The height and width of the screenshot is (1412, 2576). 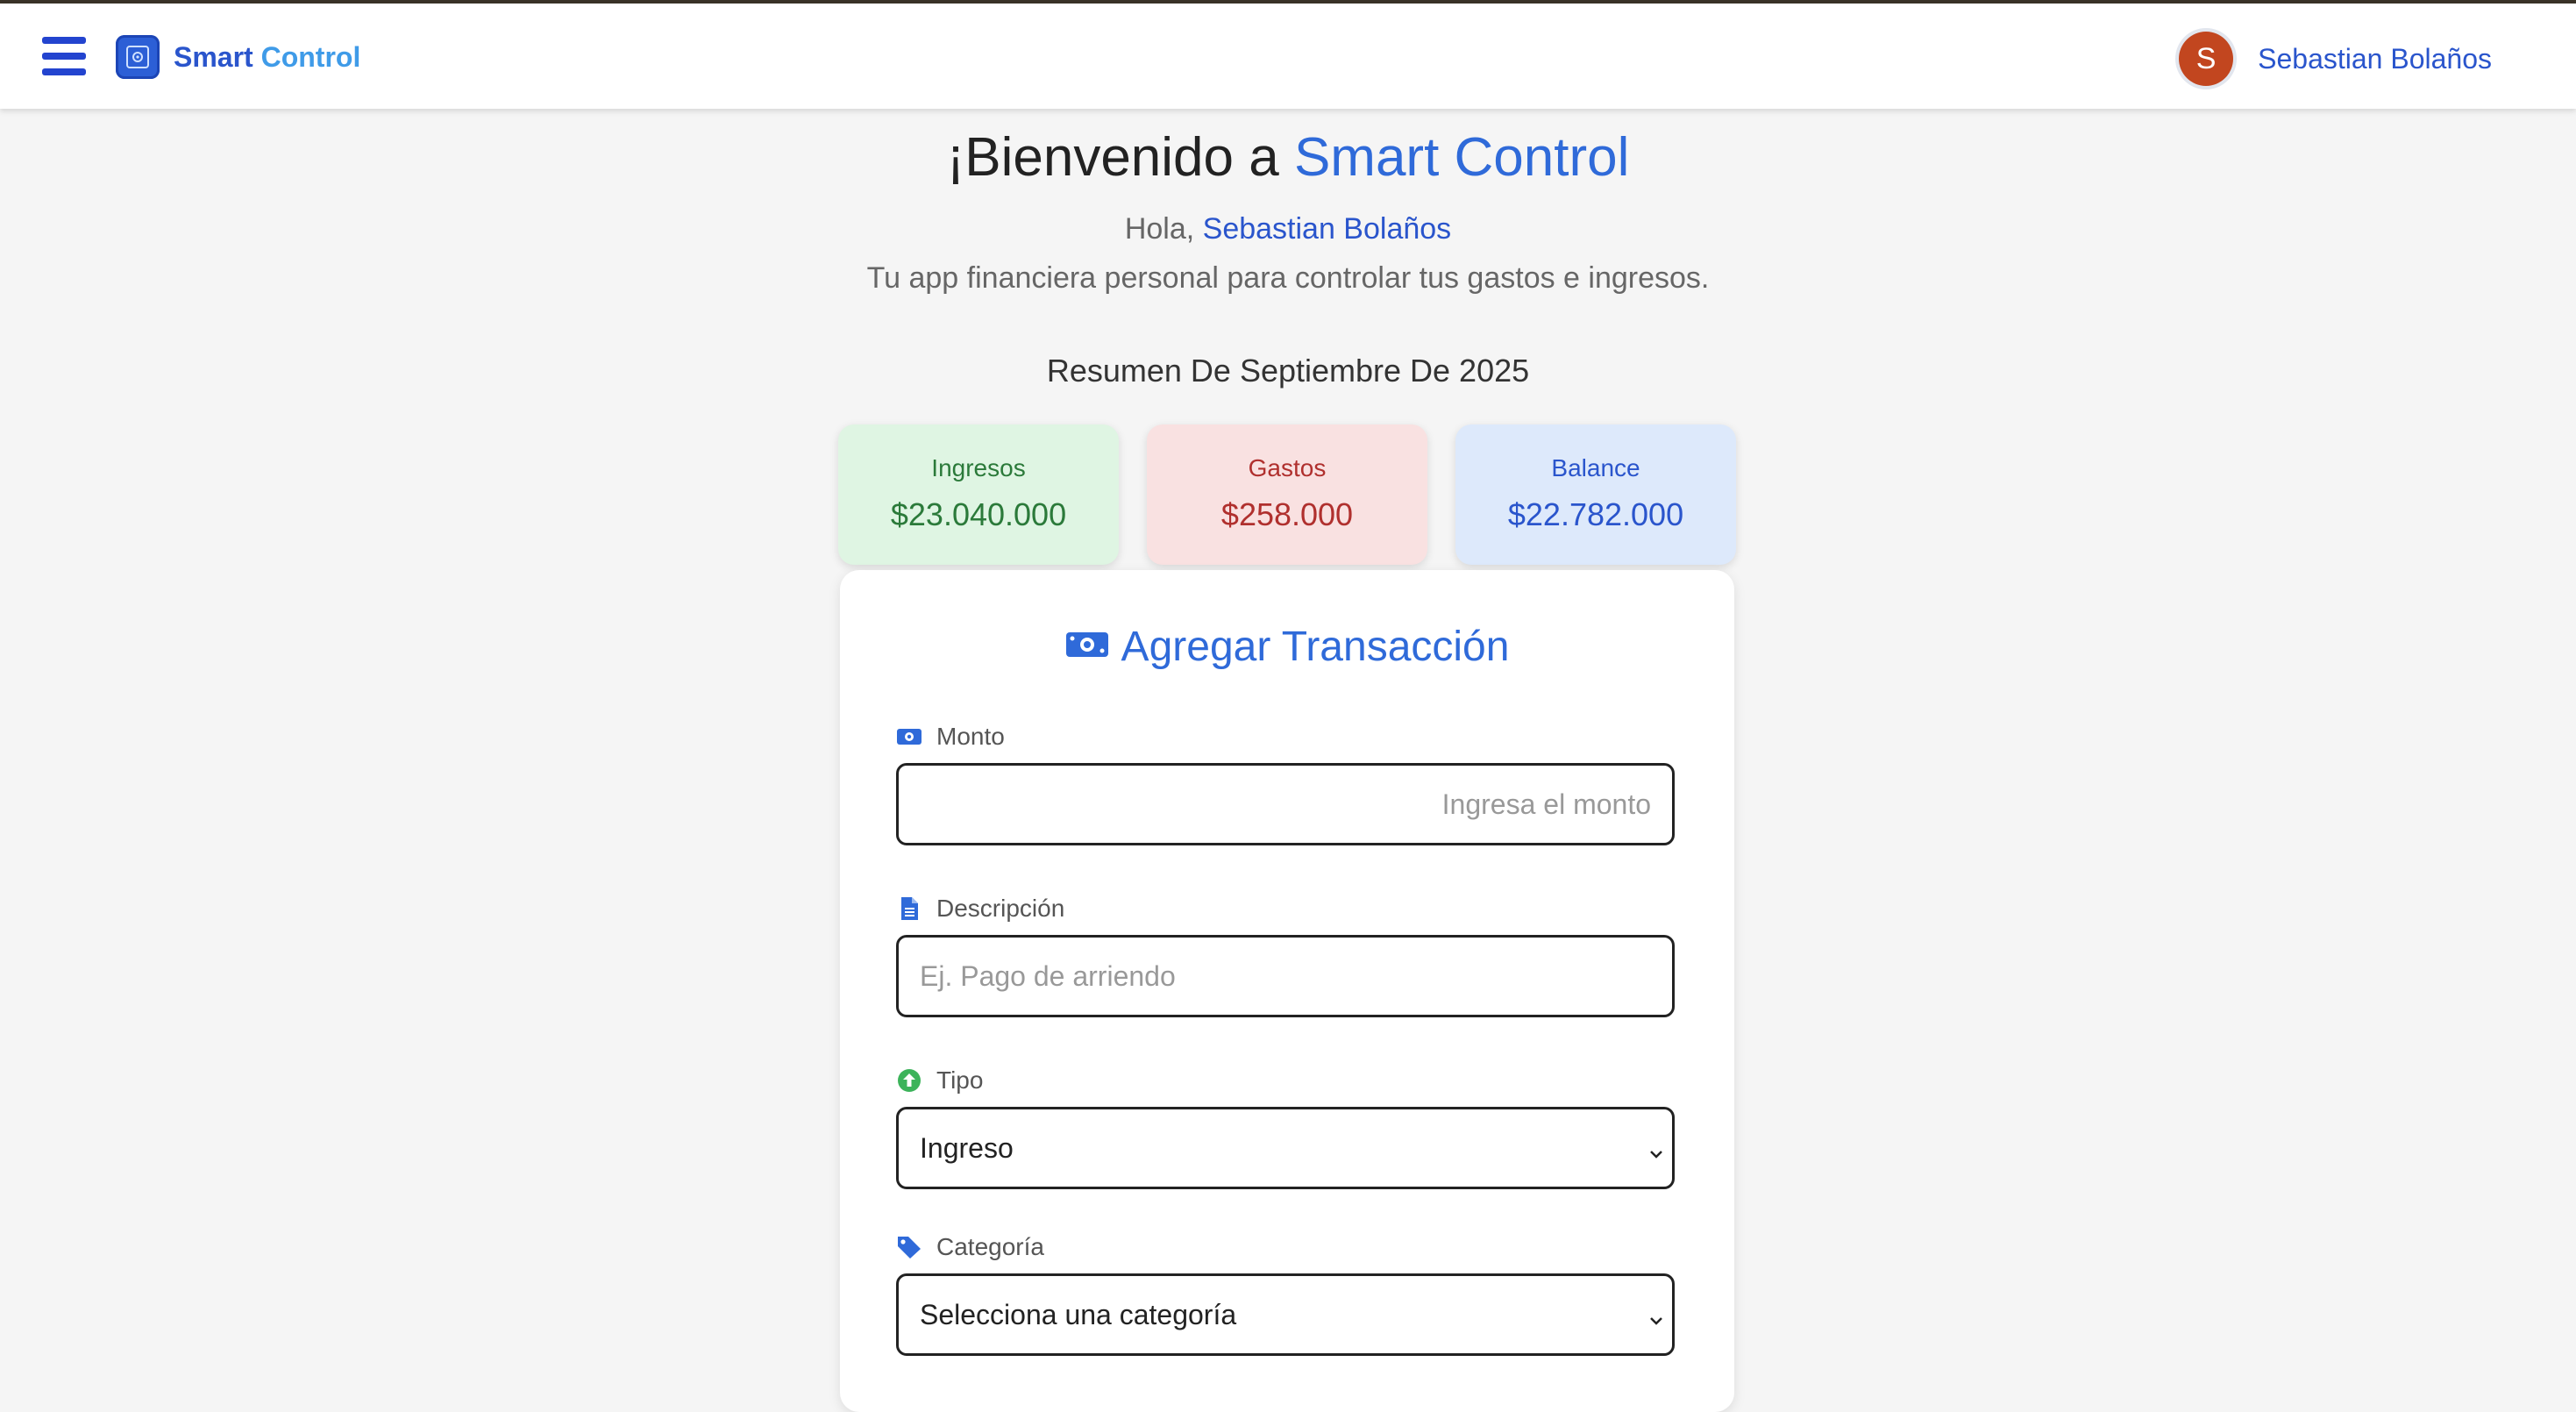 I want to click on file-text-icon, so click(x=909, y=908).